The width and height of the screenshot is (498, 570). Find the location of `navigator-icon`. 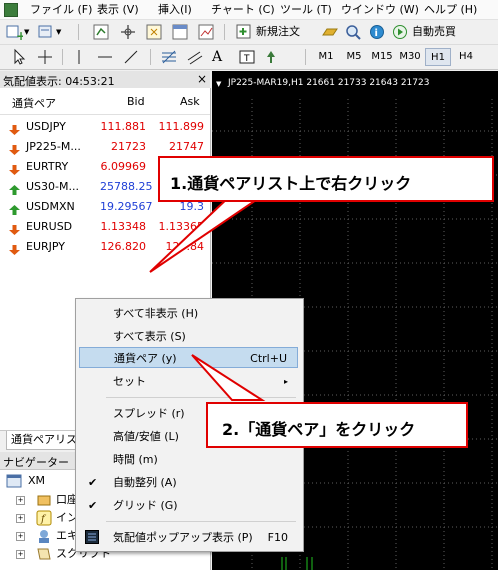

navigator-icon is located at coordinates (154, 32).